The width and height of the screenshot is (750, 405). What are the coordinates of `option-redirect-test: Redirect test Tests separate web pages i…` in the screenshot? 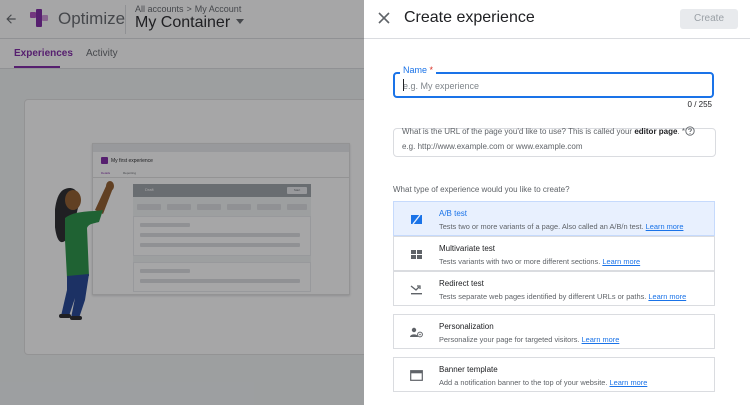 It's located at (554, 288).